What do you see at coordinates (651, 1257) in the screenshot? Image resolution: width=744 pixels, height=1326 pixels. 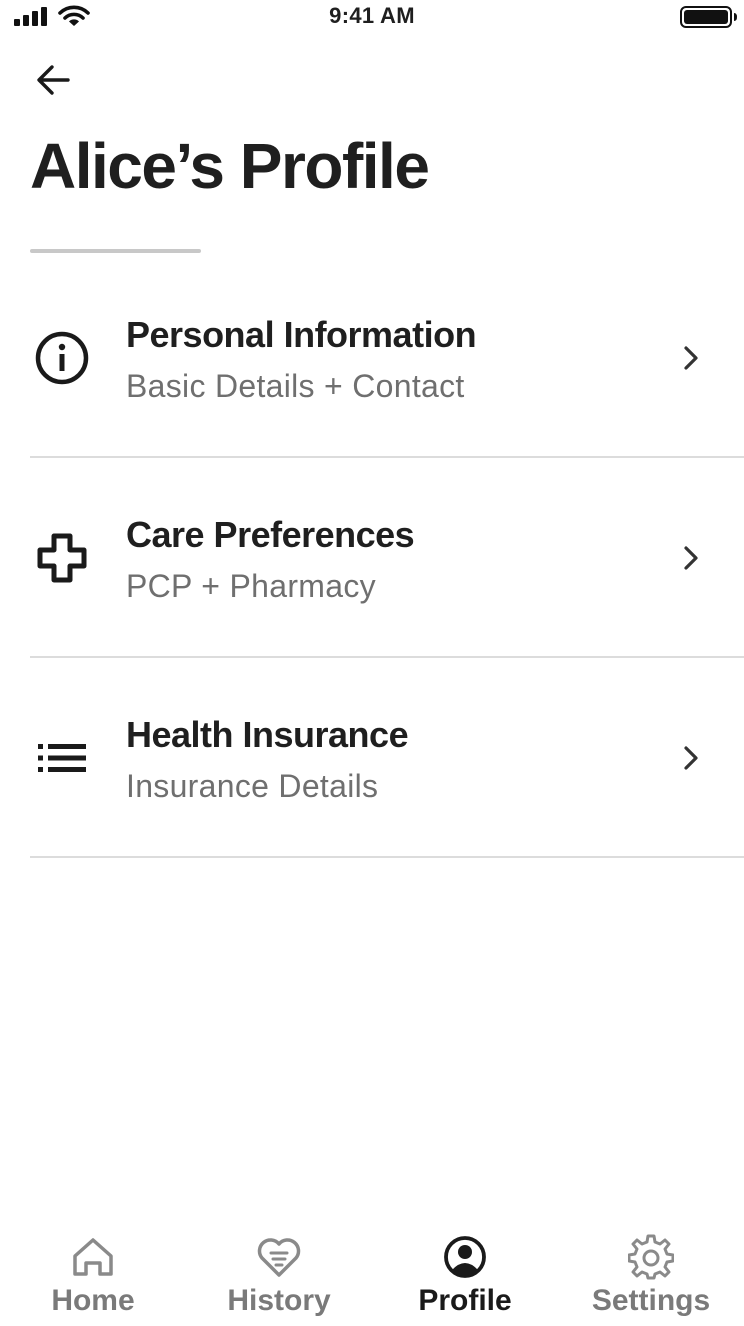 I see `gear-icon` at bounding box center [651, 1257].